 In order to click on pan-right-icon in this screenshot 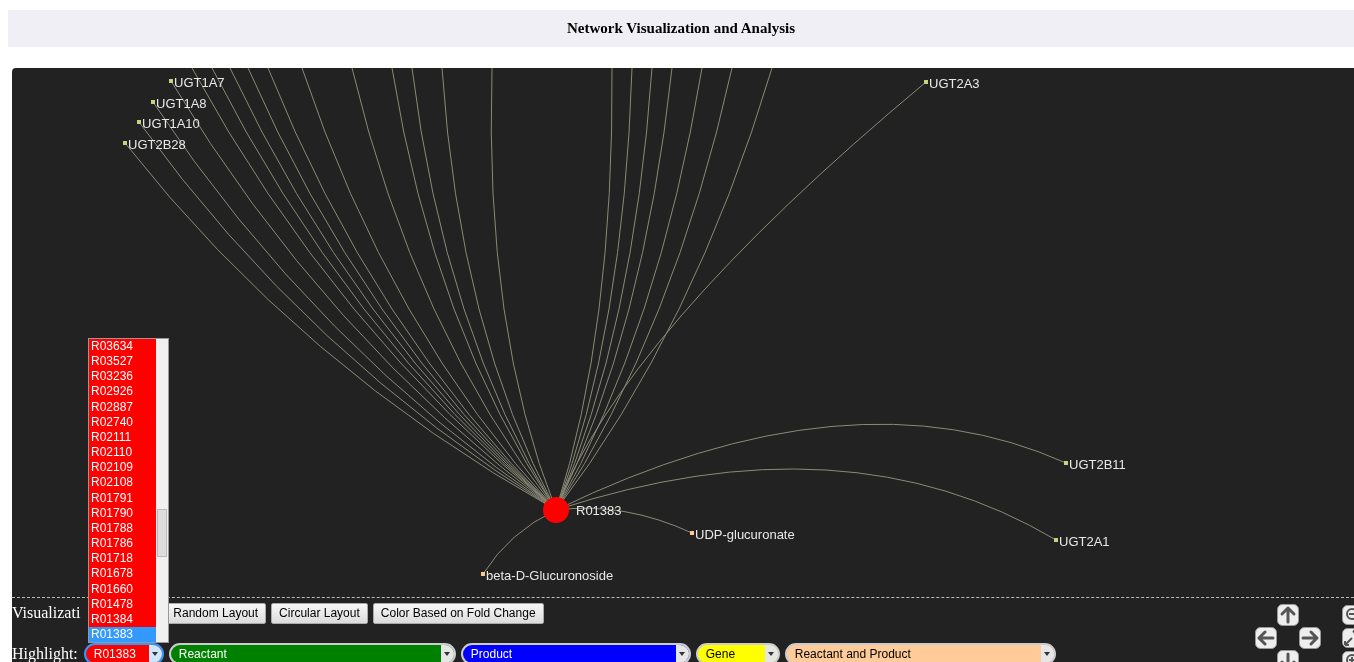, I will do `click(1310, 638)`.